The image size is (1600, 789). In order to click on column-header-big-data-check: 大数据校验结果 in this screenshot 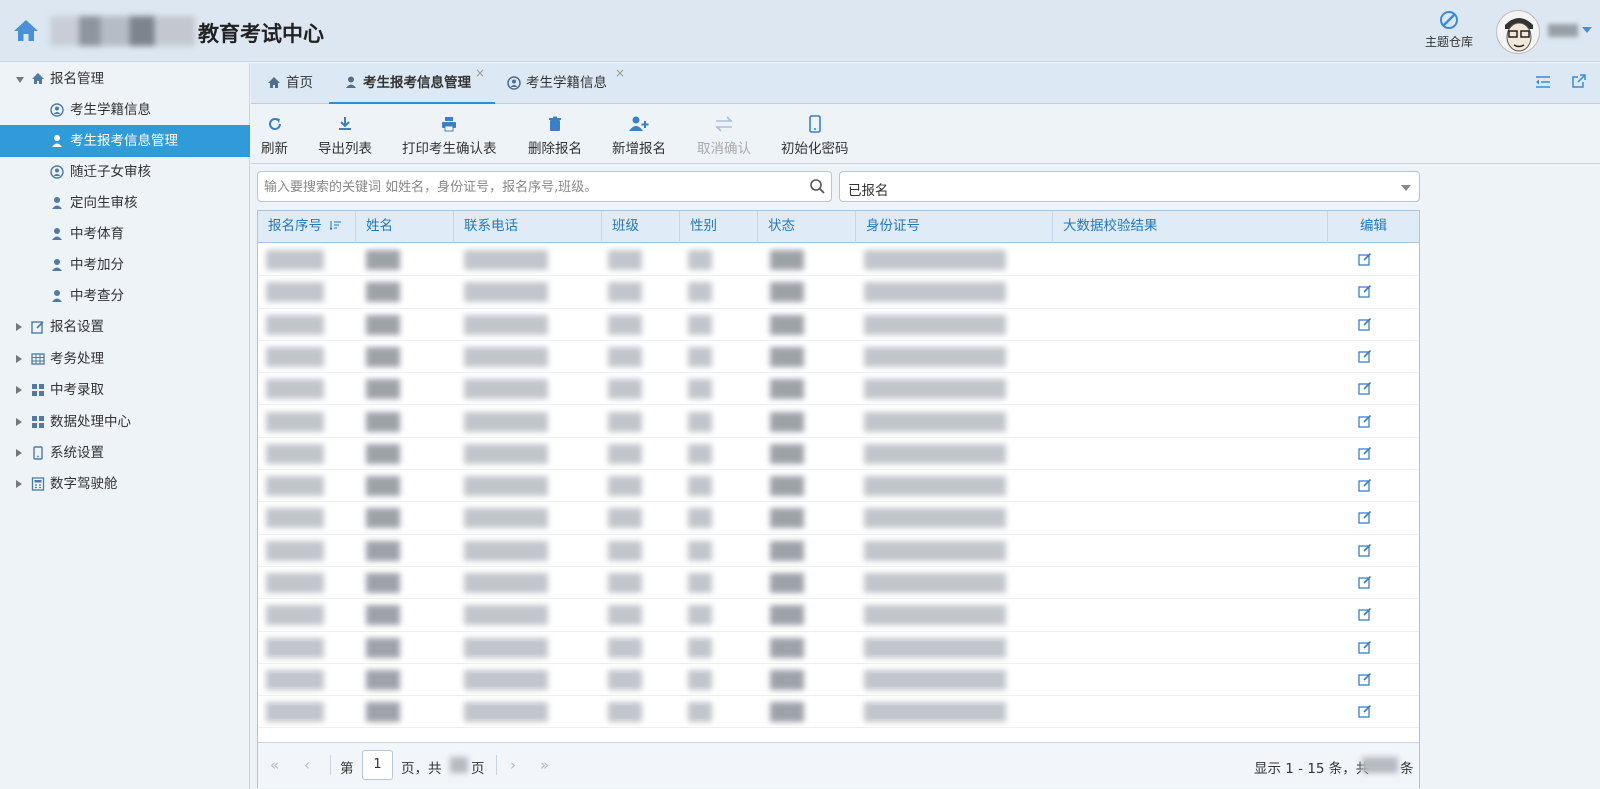, I will do `click(1190, 227)`.